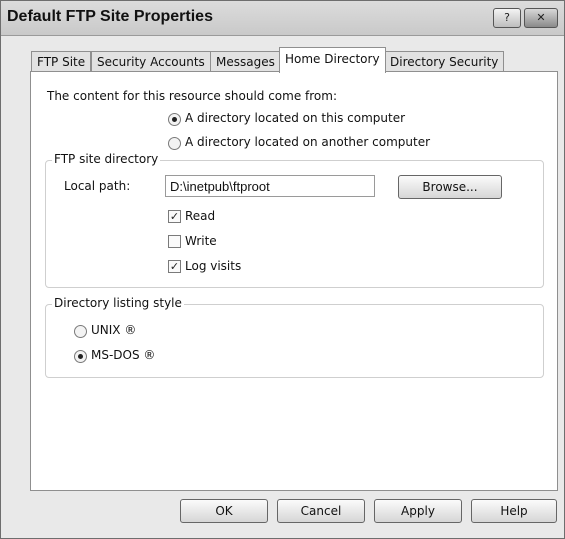 Image resolution: width=565 pixels, height=539 pixels. Describe the element at coordinates (118, 303) in the screenshot. I see `directory-listing-style-legend: Directory listing style` at that location.